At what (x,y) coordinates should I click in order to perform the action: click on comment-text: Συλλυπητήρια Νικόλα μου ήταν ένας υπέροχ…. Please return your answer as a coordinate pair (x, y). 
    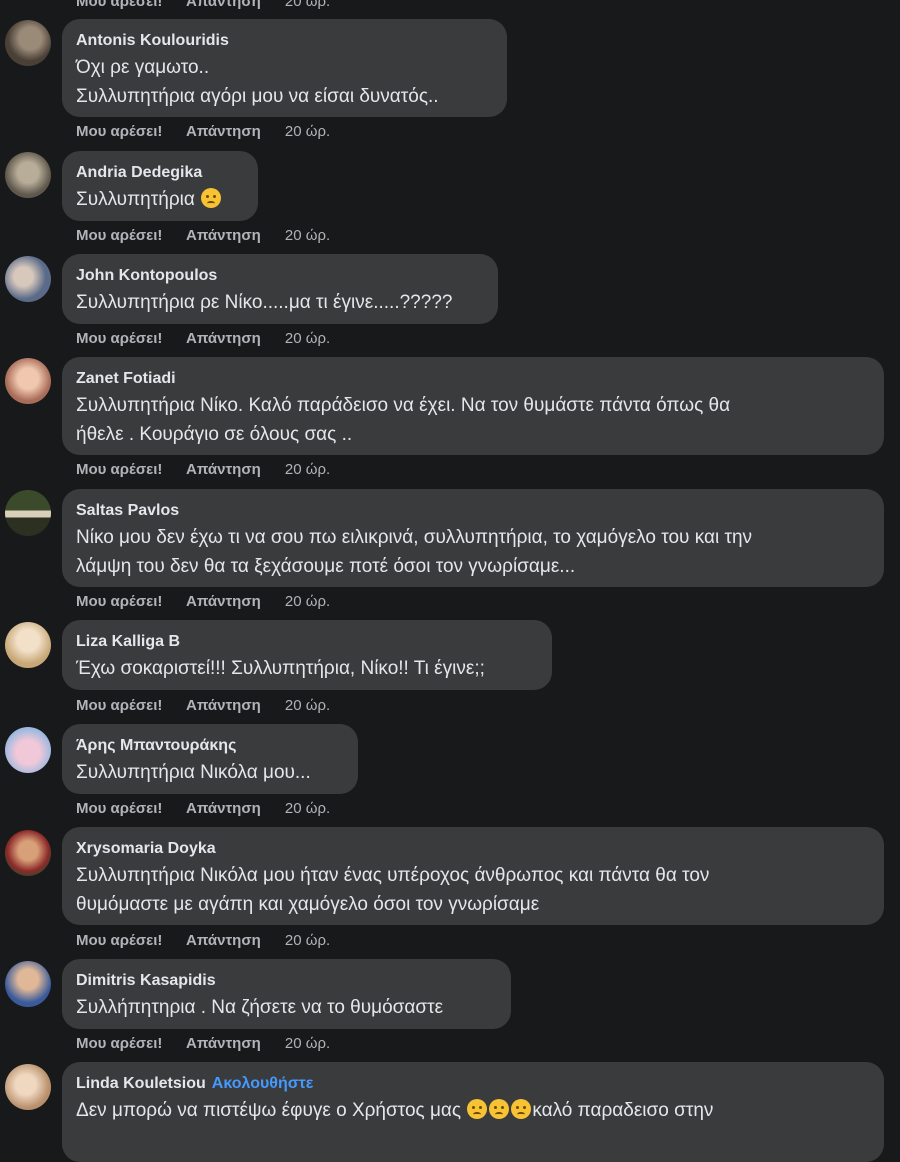
    Looking at the image, I should click on (393, 890).